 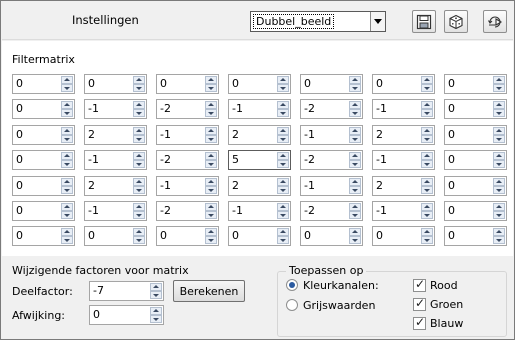 I want to click on preset-dropdown: Dubbel_beeld, so click(x=318, y=21).